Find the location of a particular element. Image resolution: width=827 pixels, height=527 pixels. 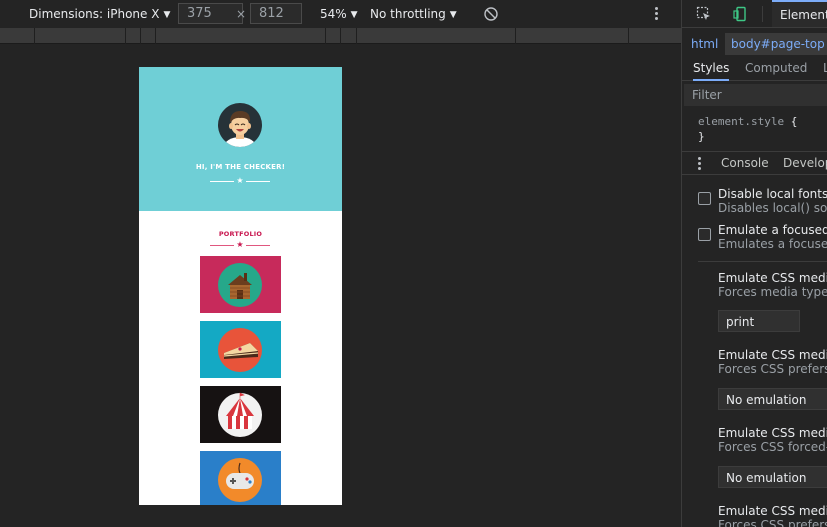

portfolio-item-game is located at coordinates (240, 478).